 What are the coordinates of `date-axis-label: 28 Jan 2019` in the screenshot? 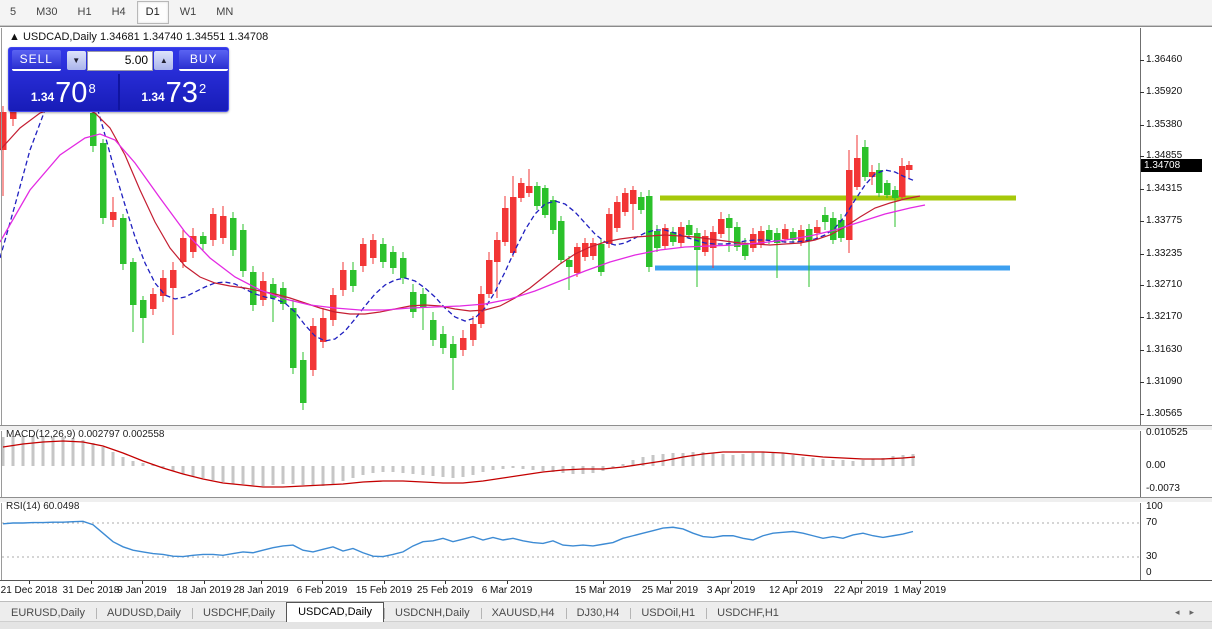 It's located at (261, 590).